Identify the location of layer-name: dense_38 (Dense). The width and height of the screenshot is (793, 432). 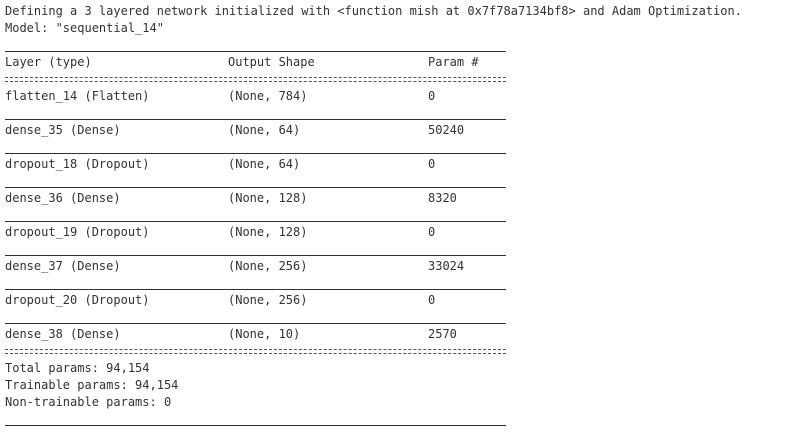
(63, 334).